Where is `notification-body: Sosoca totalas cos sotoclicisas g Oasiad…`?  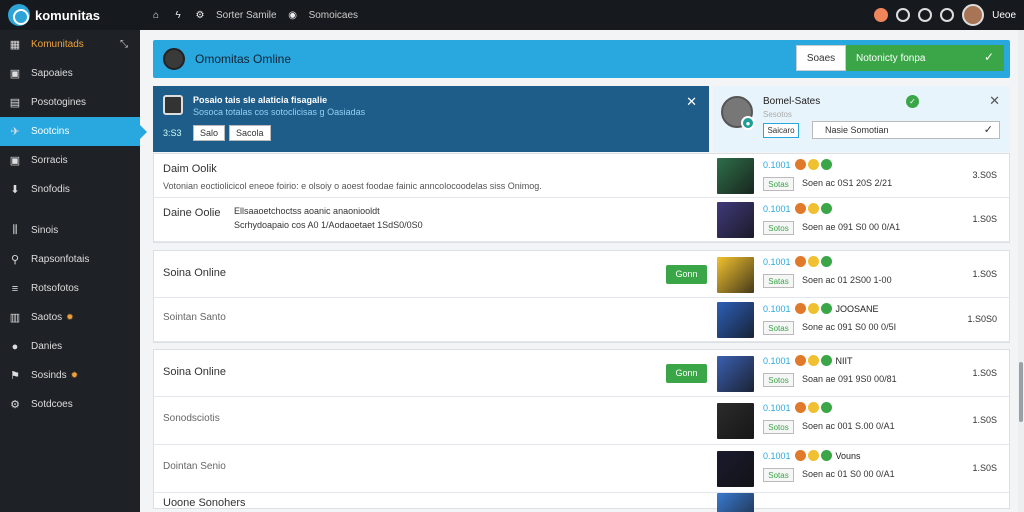 notification-body: Sosoca totalas cos sotoclicisas g Oasiad… is located at coordinates (279, 112).